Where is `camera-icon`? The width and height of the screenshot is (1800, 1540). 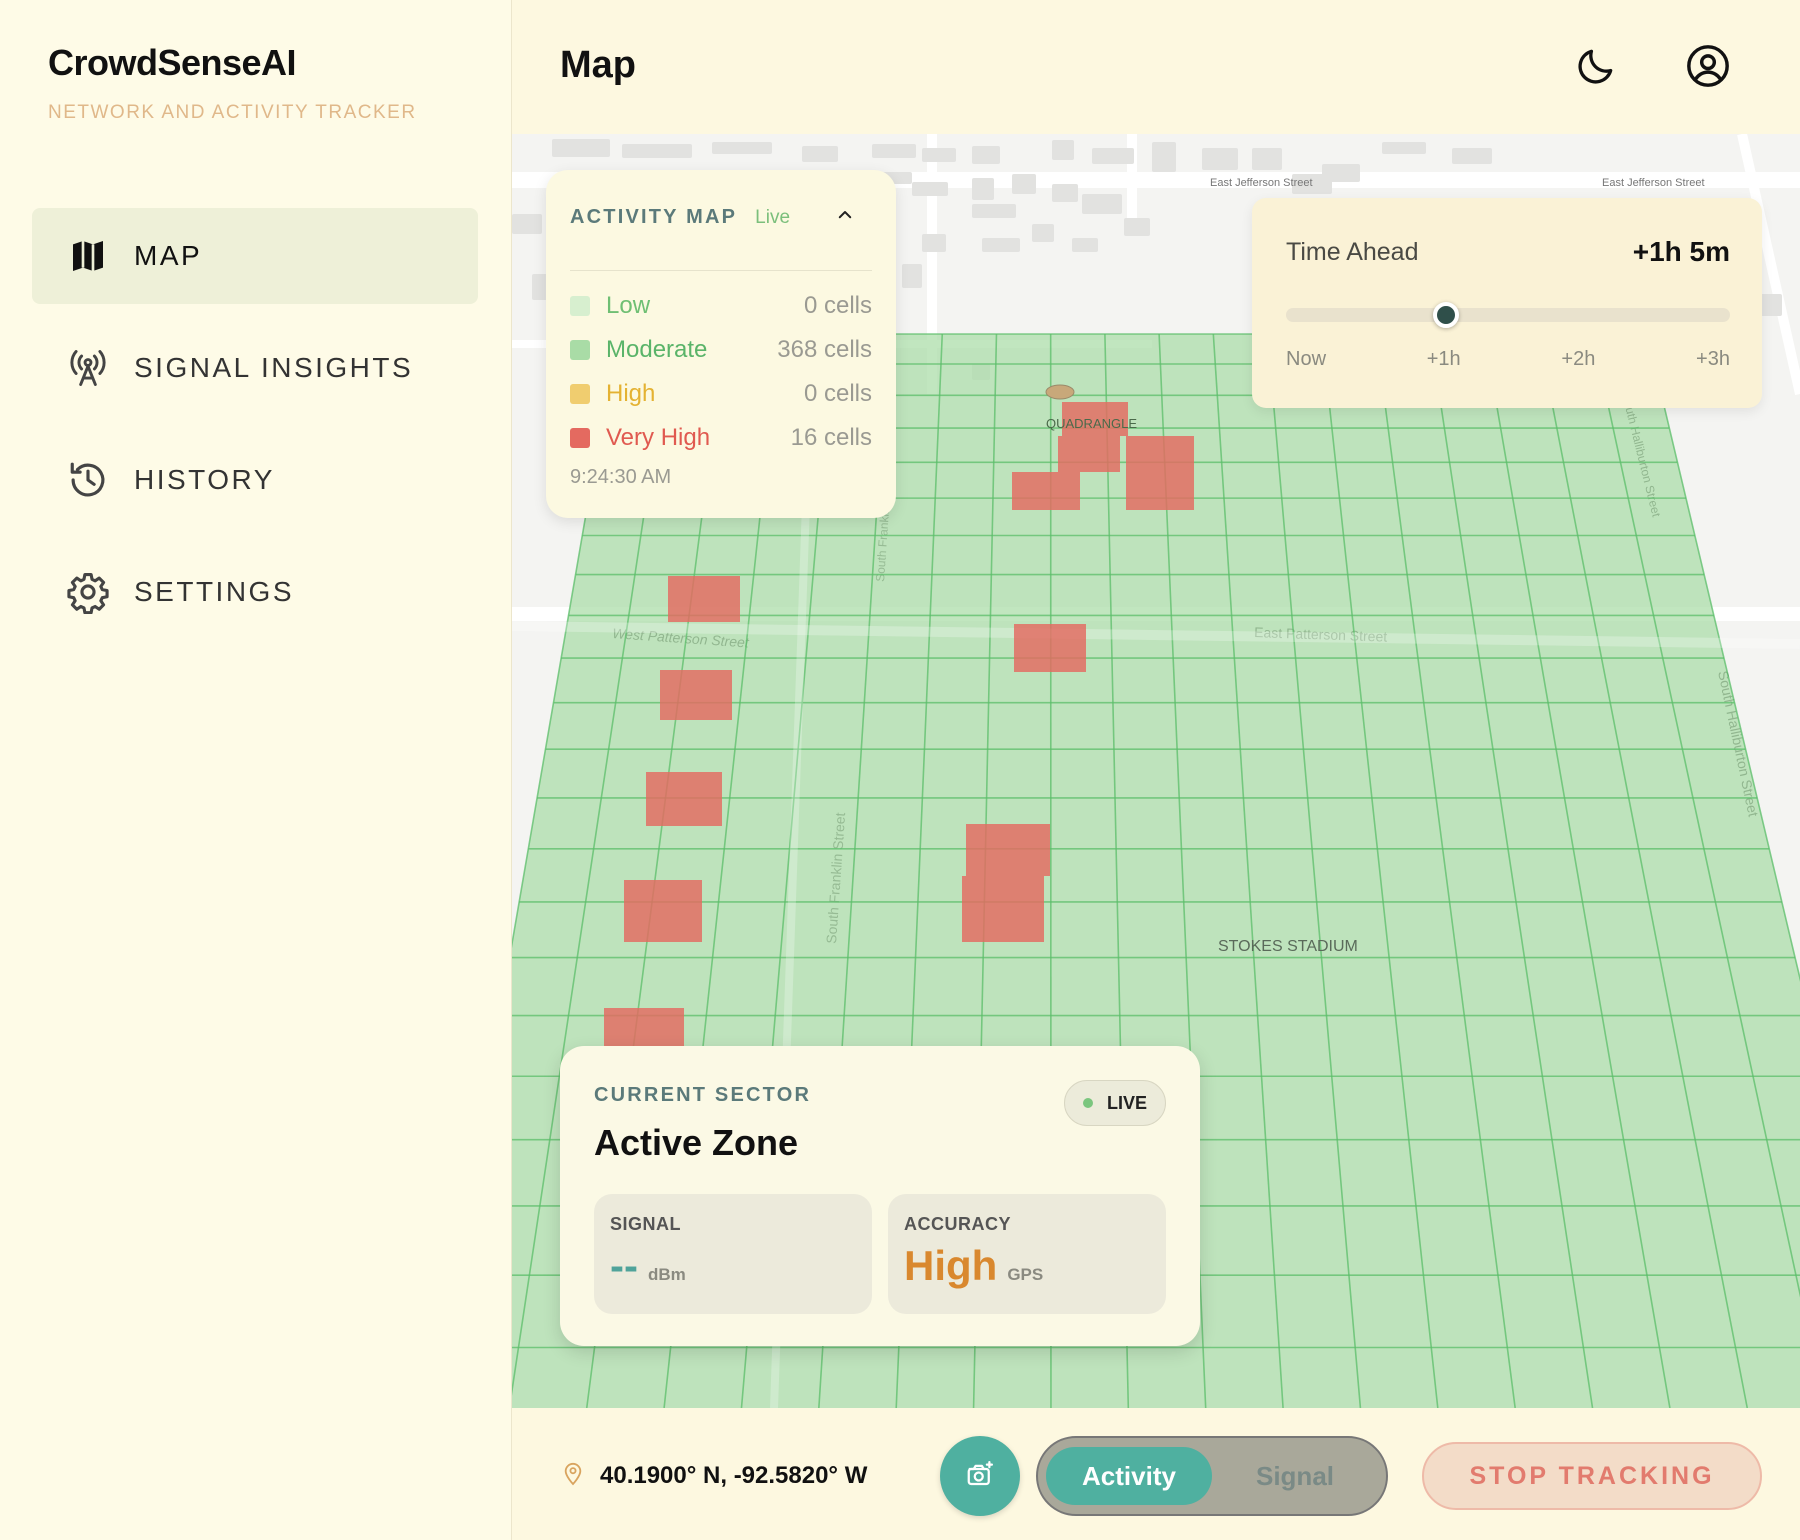 camera-icon is located at coordinates (980, 1476).